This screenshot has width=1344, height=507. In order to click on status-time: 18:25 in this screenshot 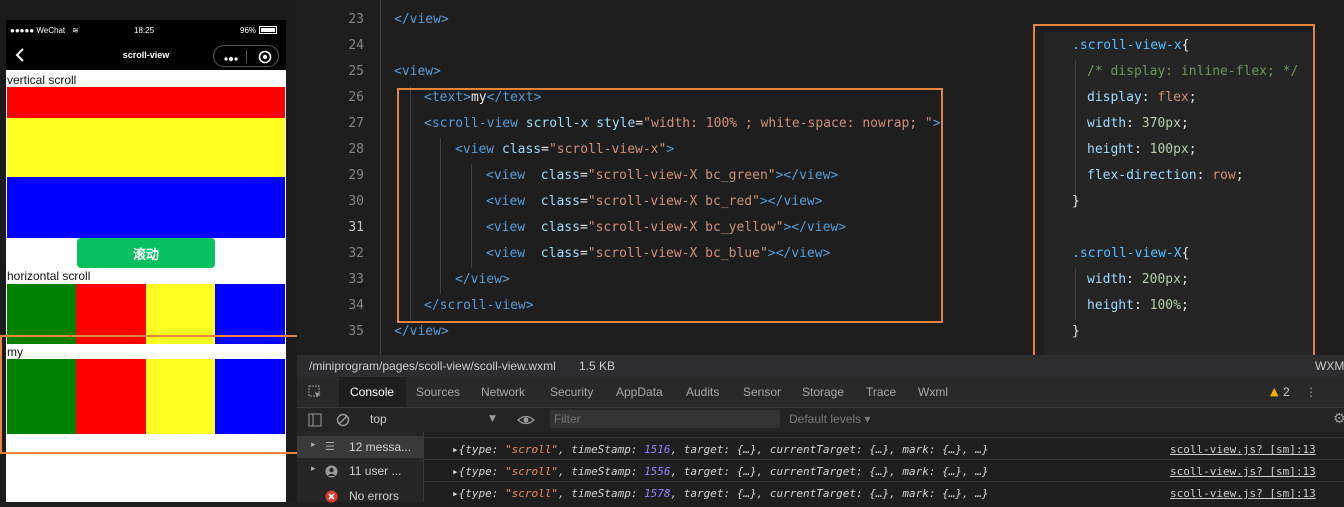, I will do `click(144, 30)`.